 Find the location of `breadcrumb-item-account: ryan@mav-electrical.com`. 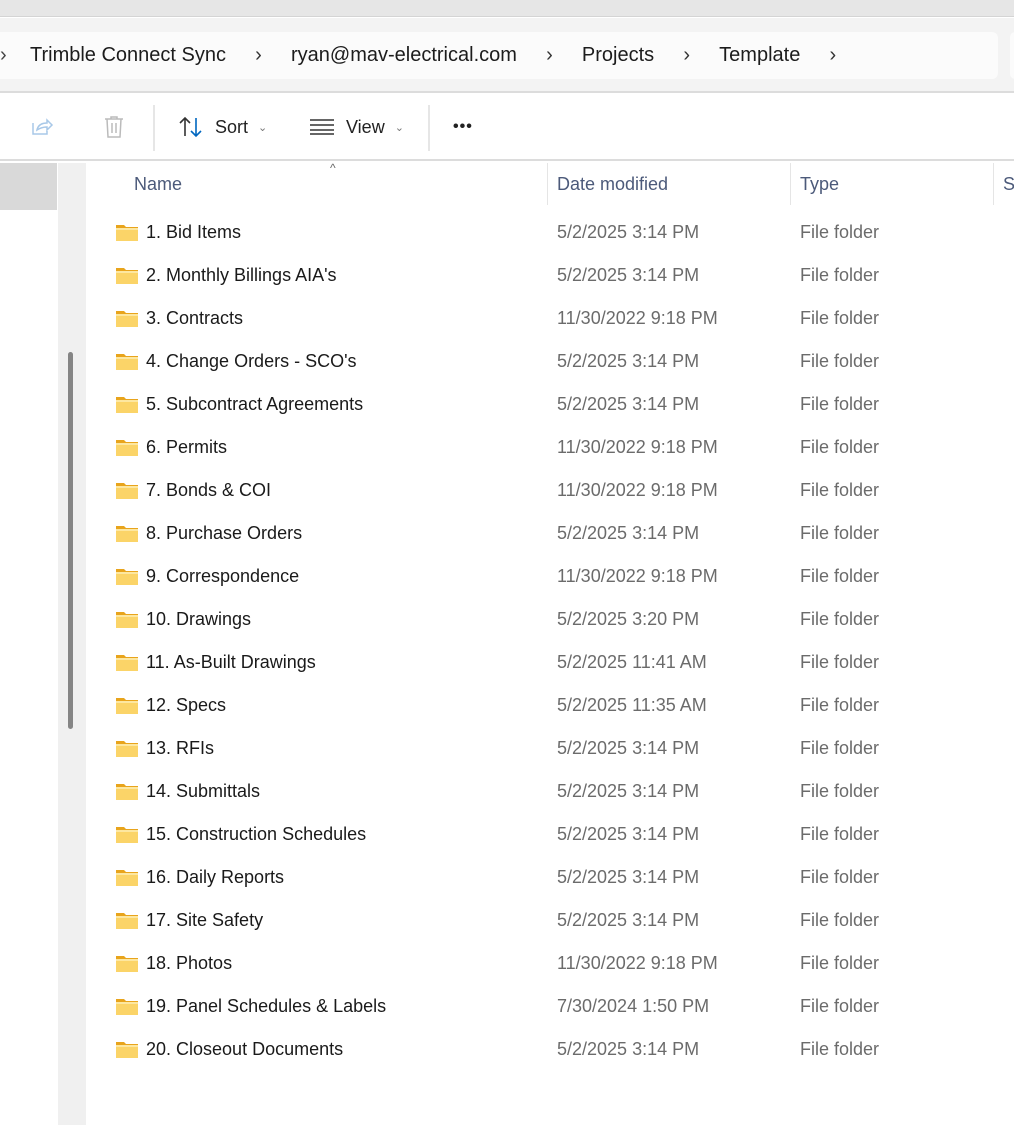

breadcrumb-item-account: ryan@mav-electrical.com is located at coordinates (404, 55).